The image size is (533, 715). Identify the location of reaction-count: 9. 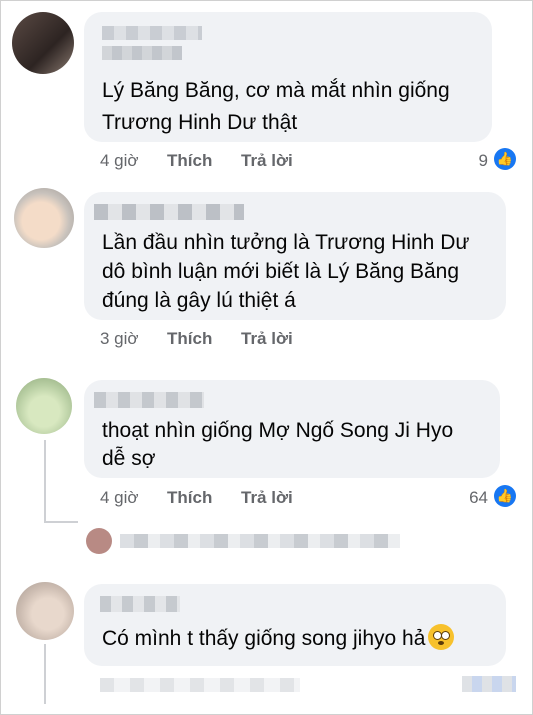
(478, 161).